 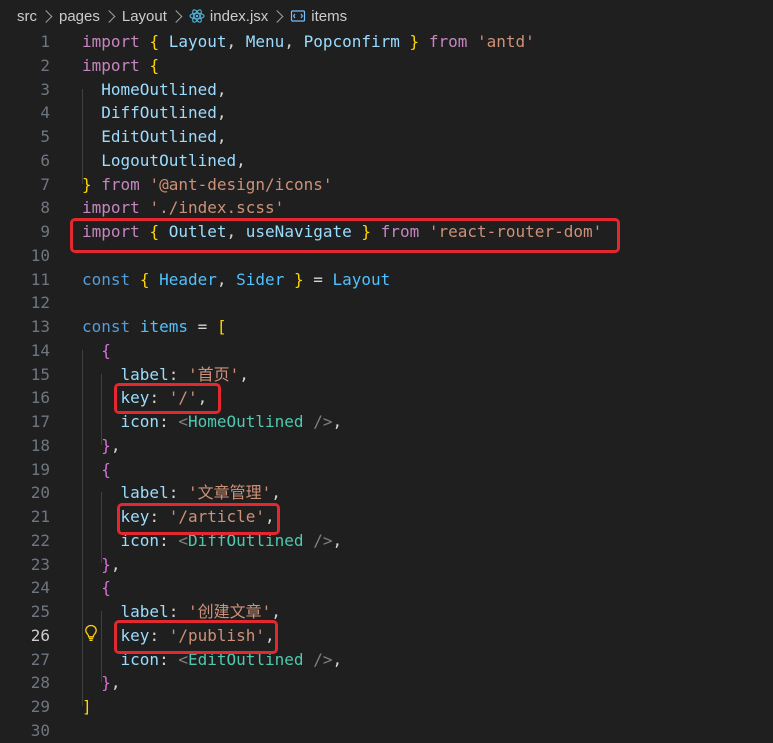 I want to click on code-line: 21 key: '/article',, so click(x=386, y=517).